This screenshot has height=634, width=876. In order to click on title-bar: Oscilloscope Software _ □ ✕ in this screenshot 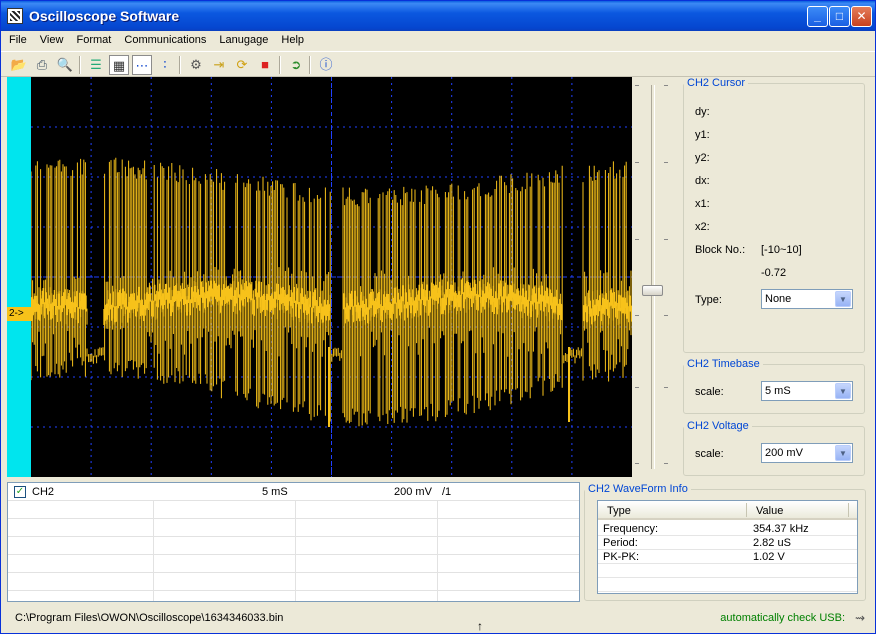, I will do `click(438, 16)`.